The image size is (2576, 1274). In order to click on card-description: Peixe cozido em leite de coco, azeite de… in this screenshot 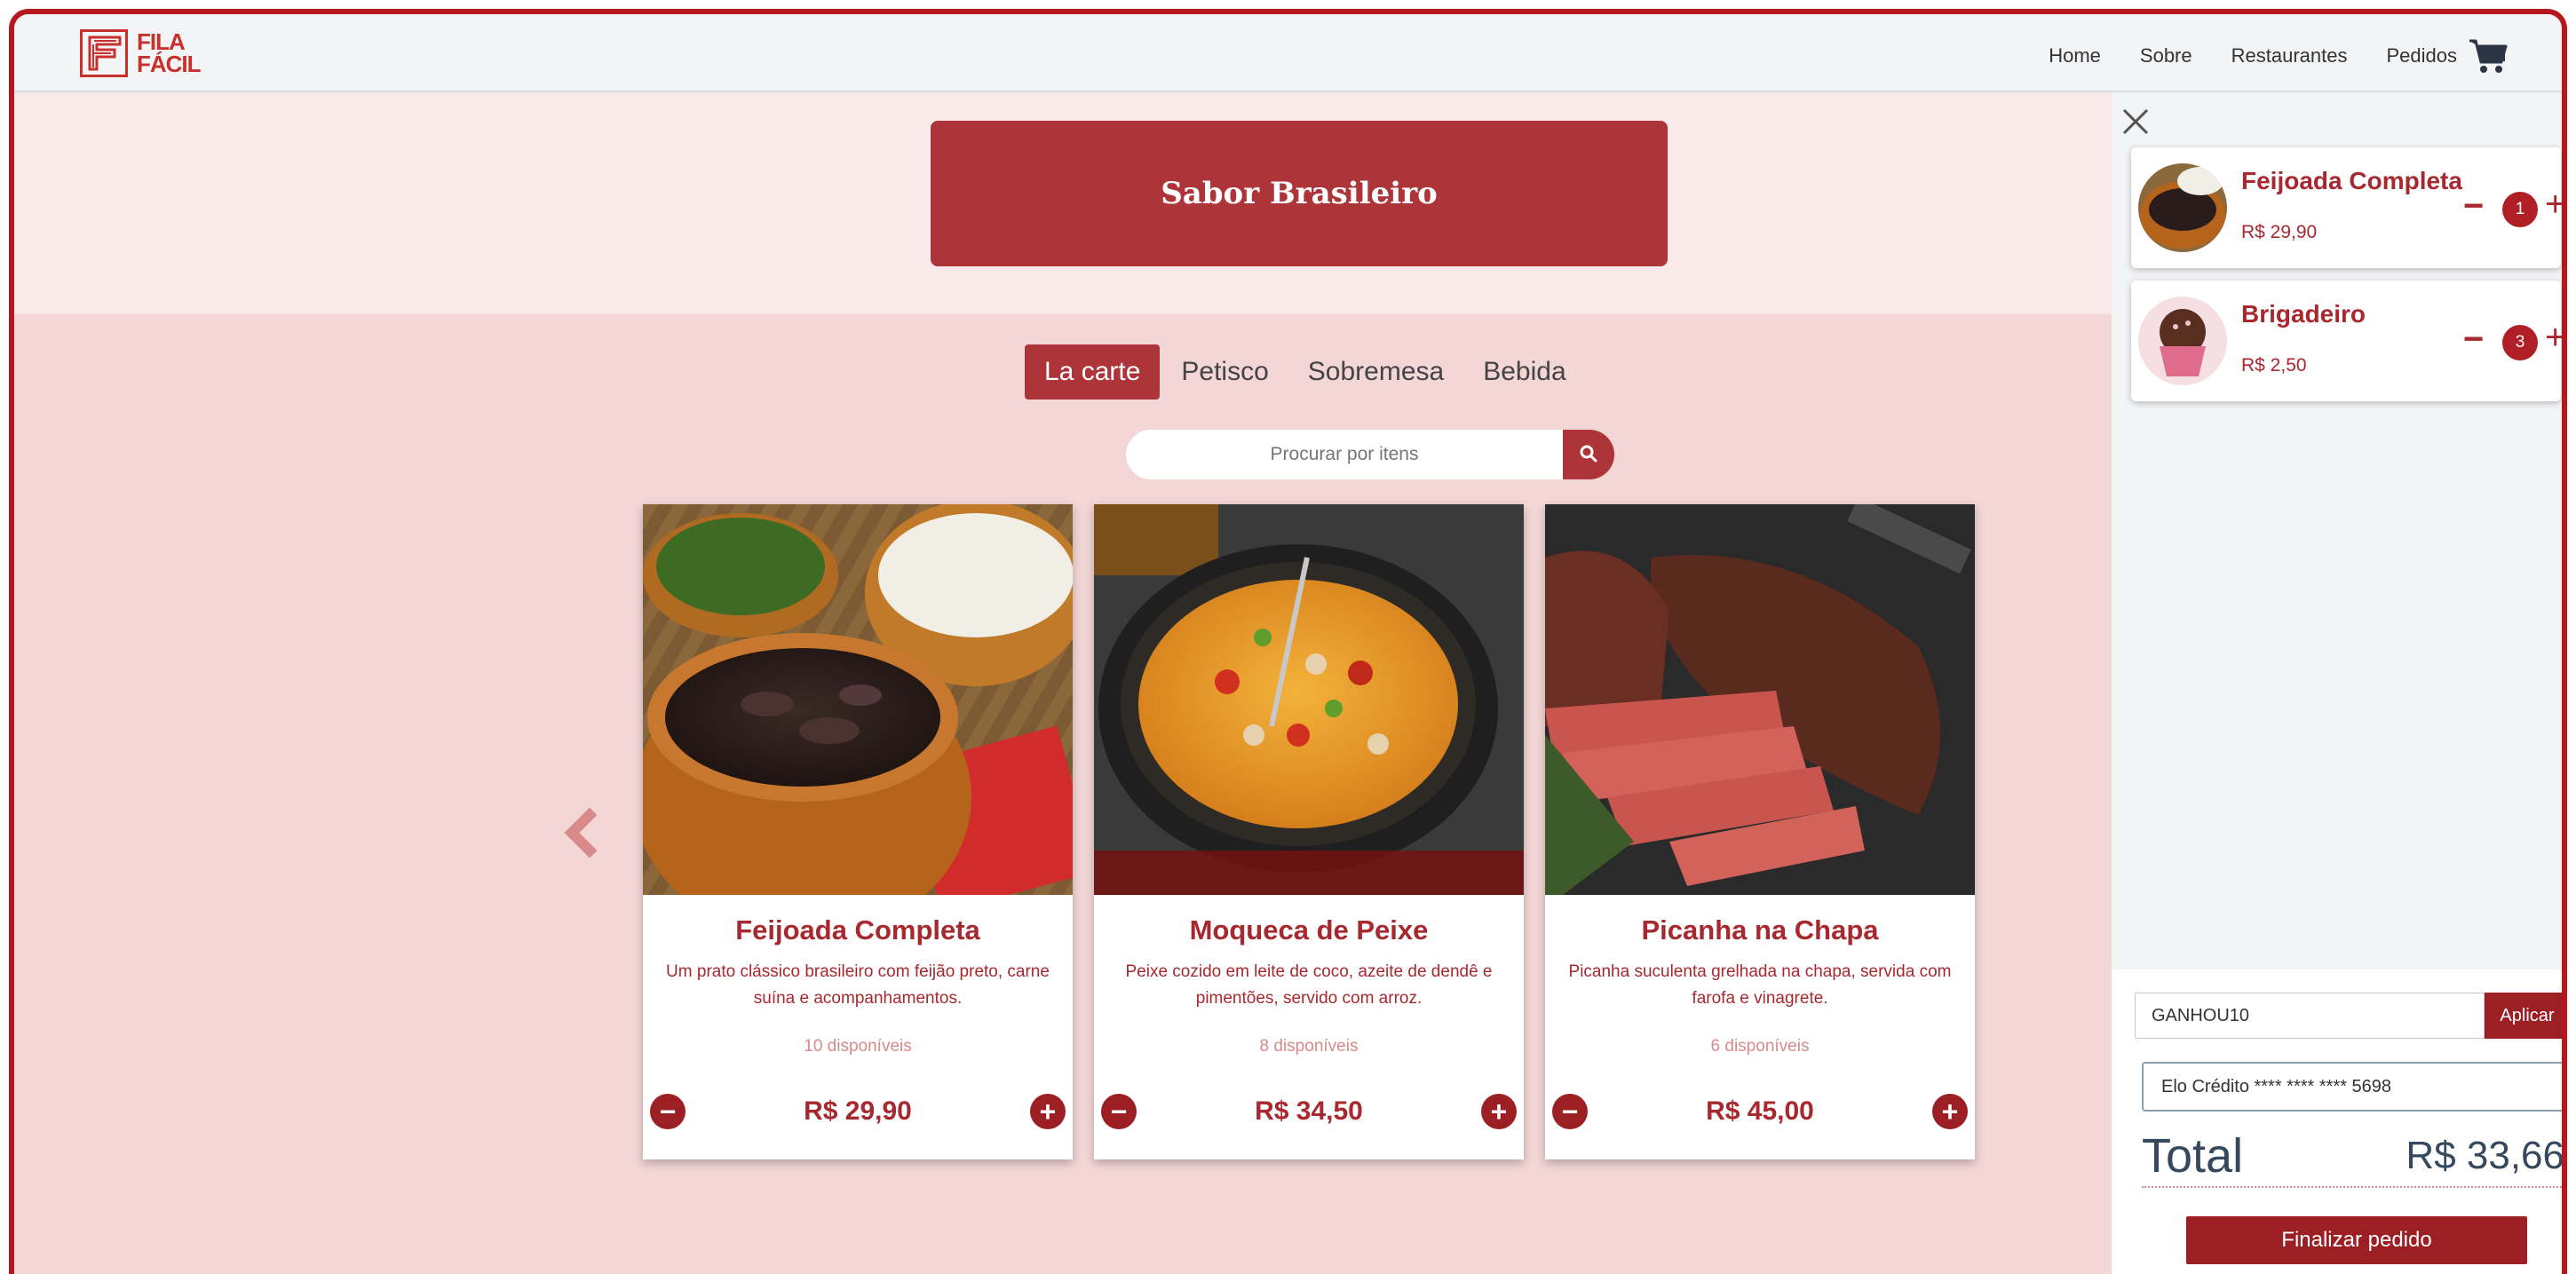, I will do `click(1309, 985)`.